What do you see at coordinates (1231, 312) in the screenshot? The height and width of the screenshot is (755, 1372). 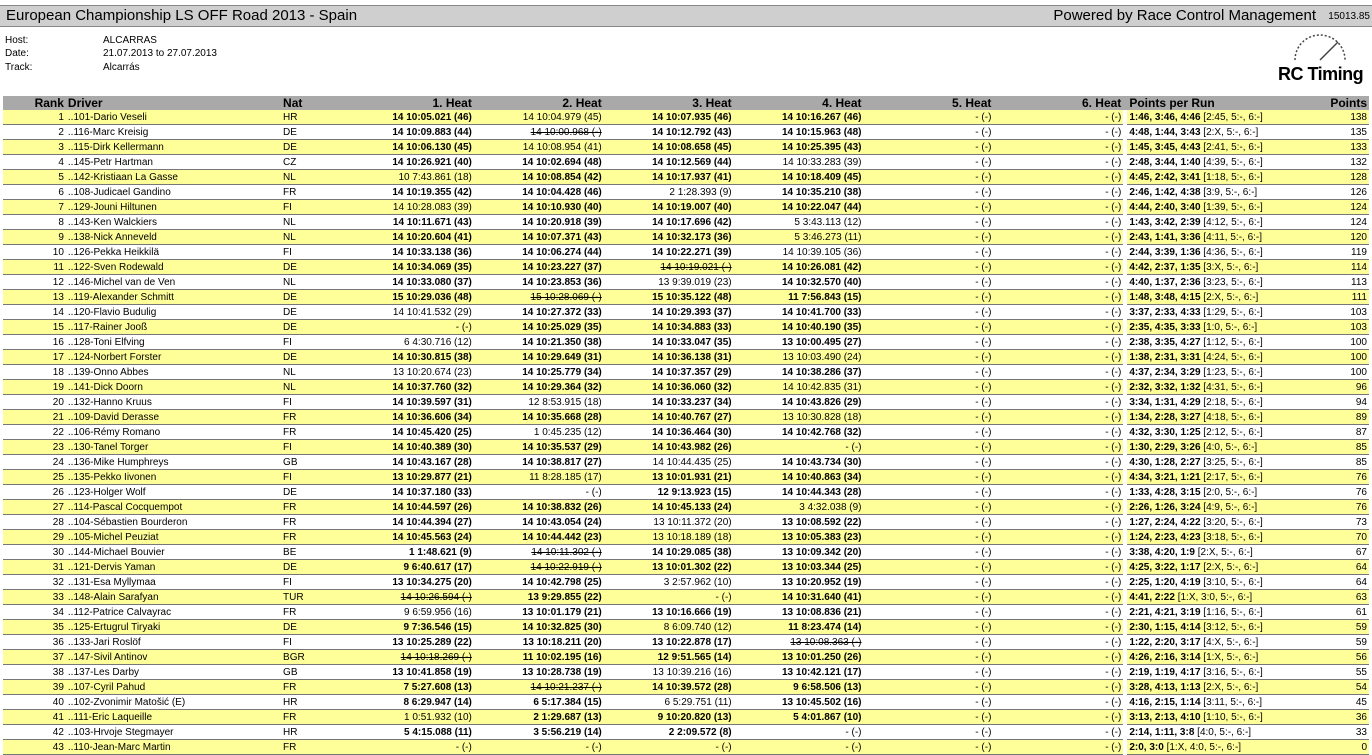 I see `dropped-runs: [1:29, 5:-, 6:-]` at bounding box center [1231, 312].